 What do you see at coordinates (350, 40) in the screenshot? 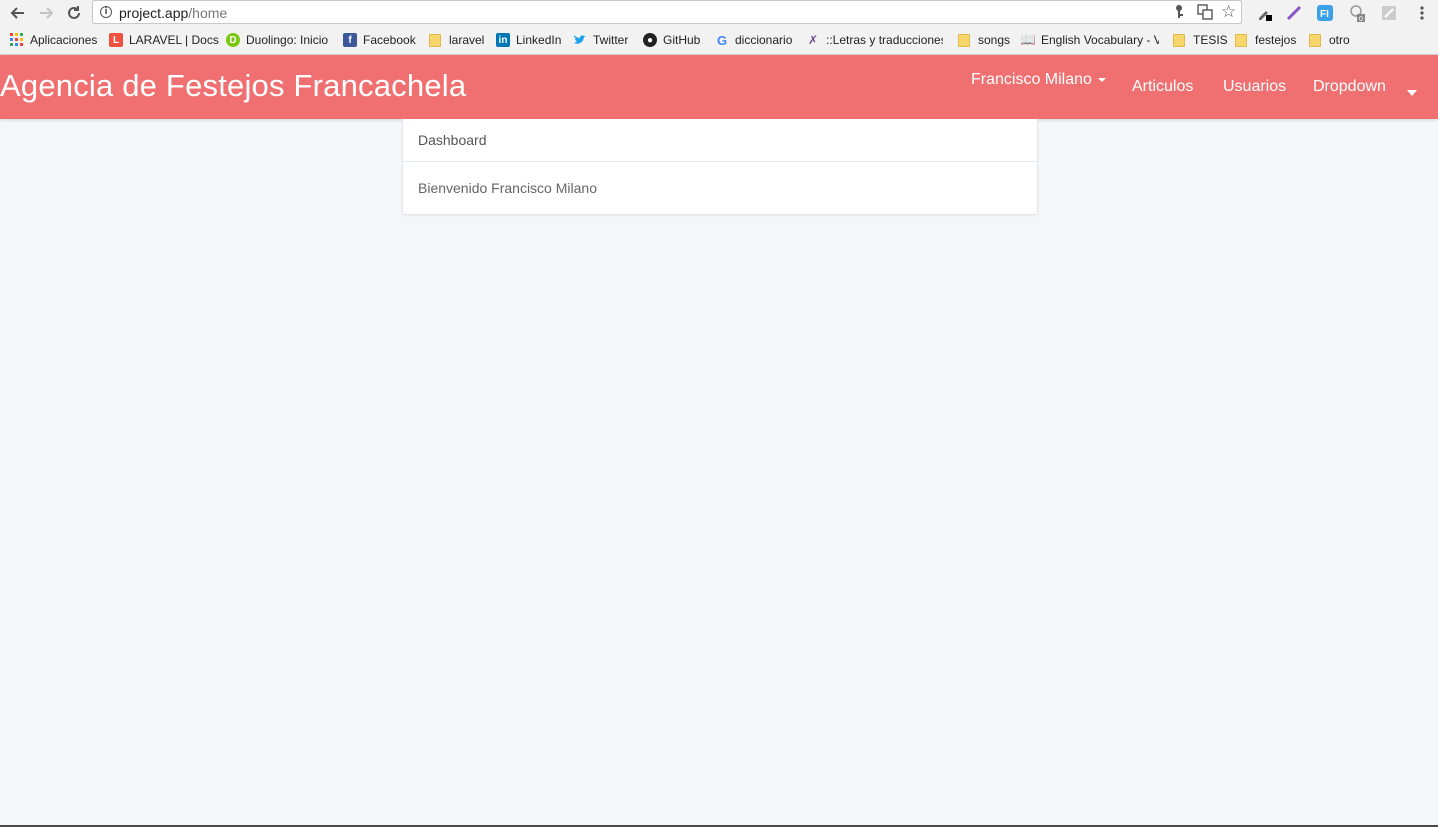
I see `facebook-icon: f` at bounding box center [350, 40].